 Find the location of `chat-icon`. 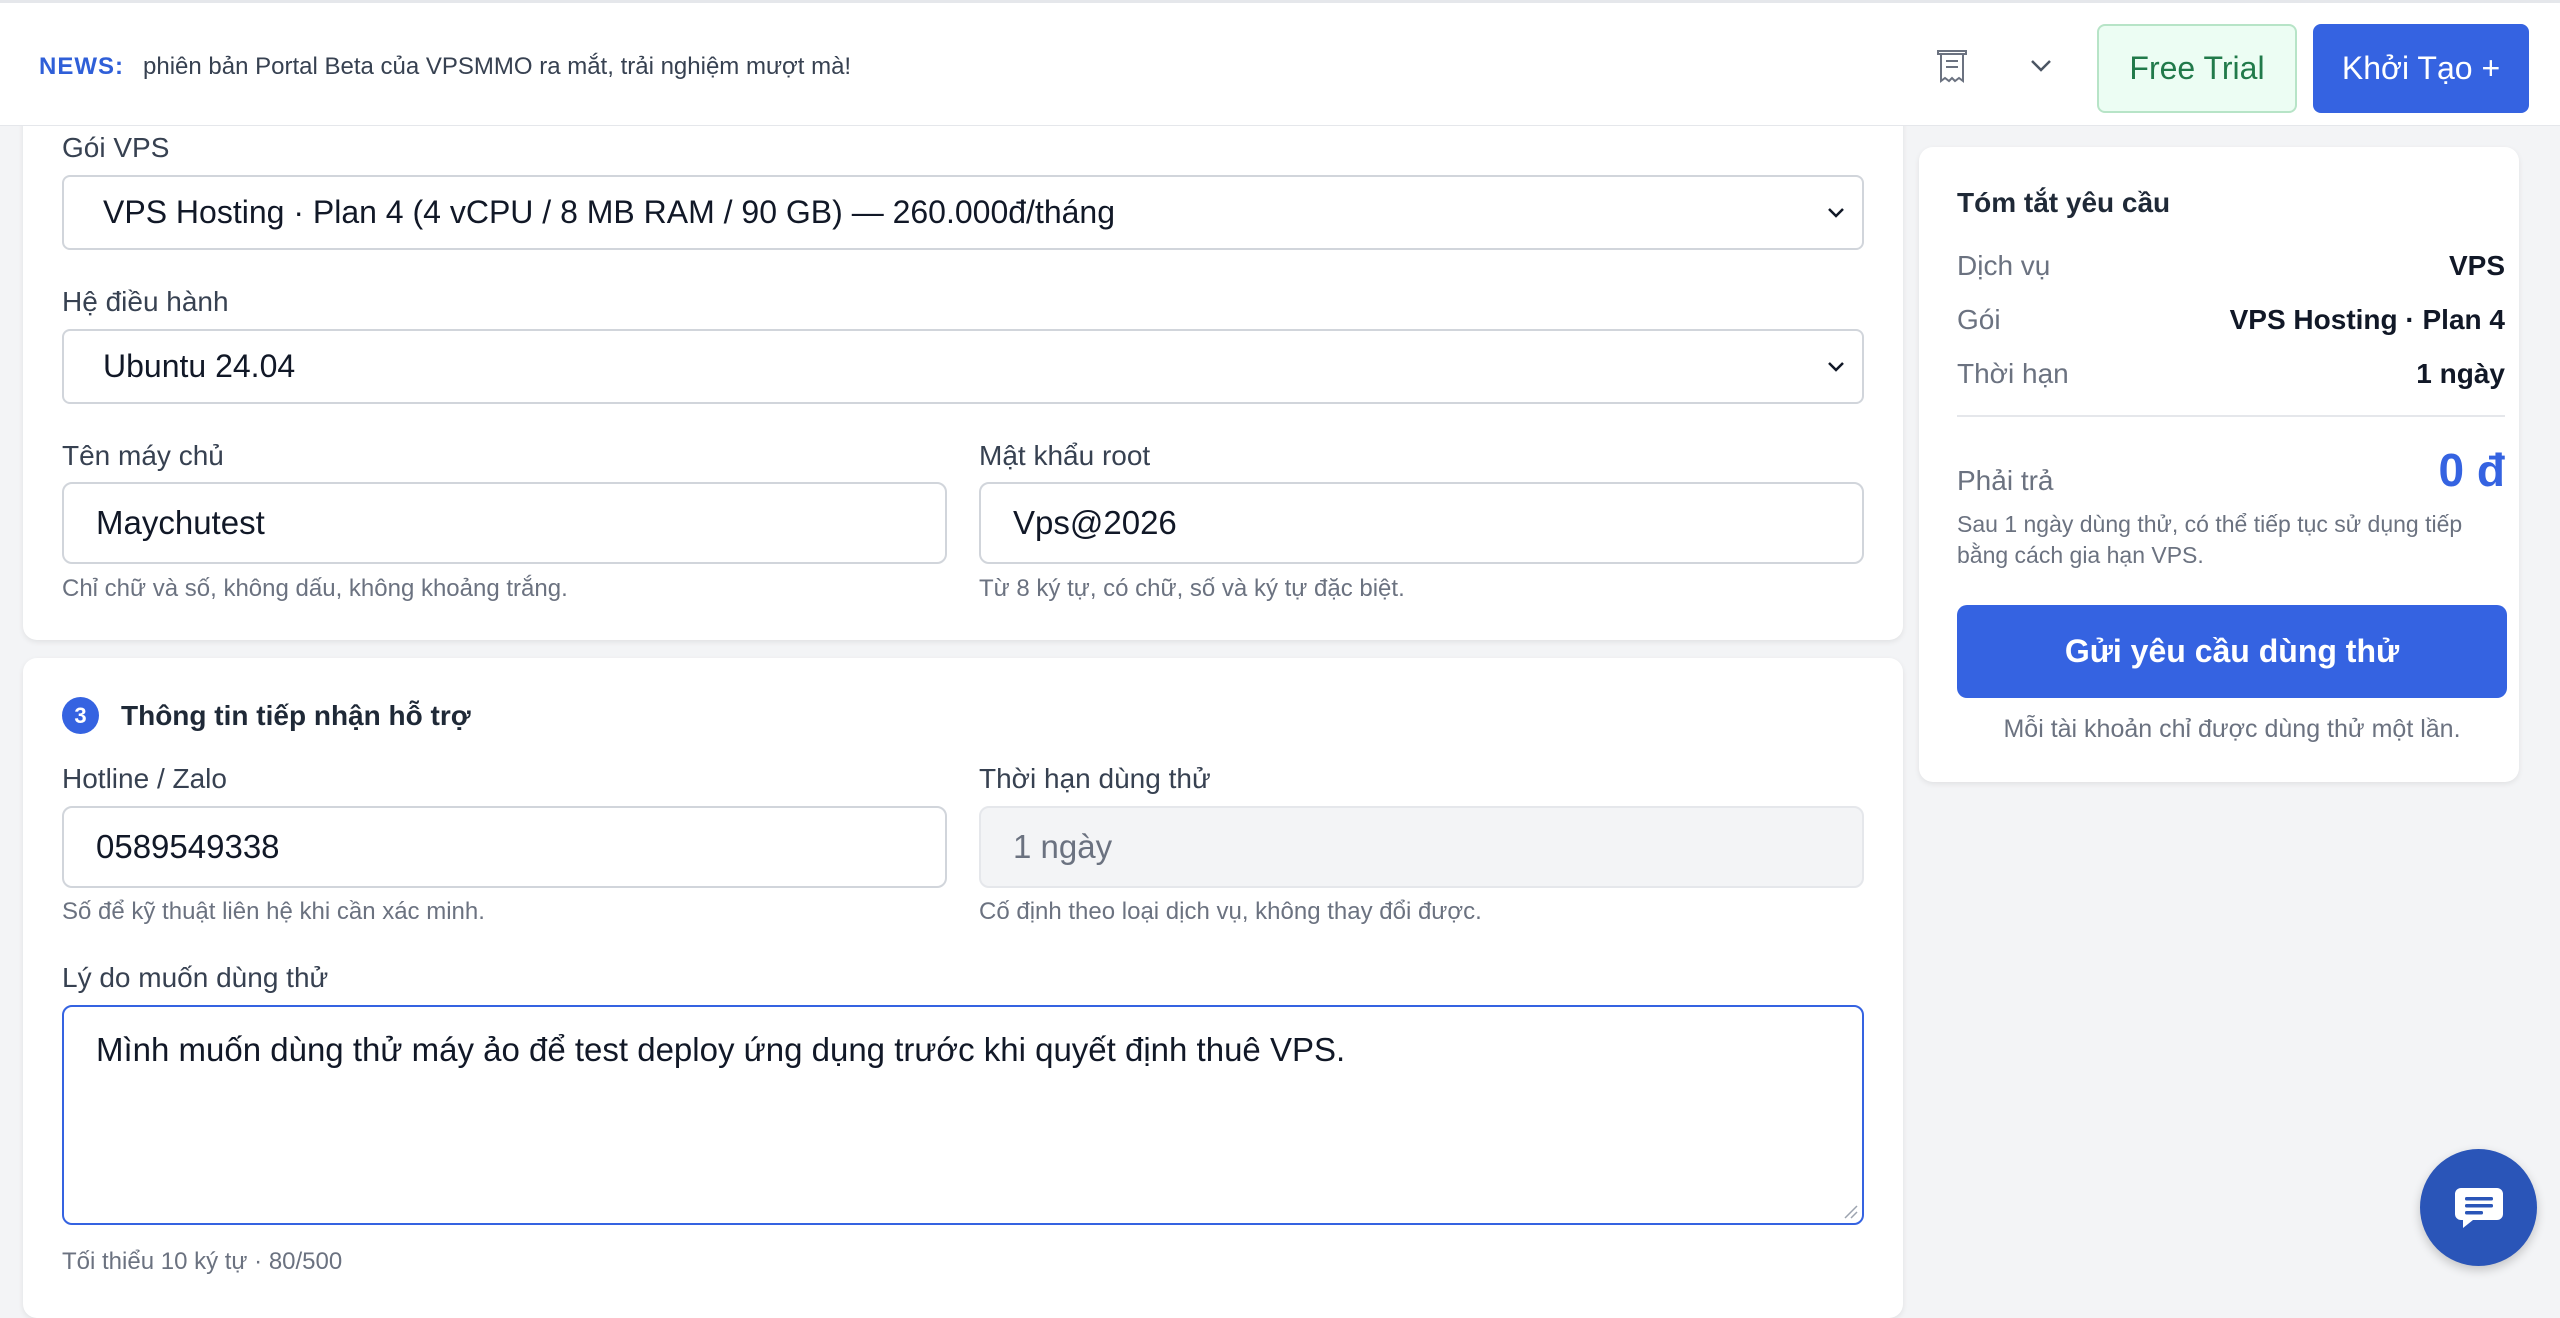

chat-icon is located at coordinates (2478, 1207).